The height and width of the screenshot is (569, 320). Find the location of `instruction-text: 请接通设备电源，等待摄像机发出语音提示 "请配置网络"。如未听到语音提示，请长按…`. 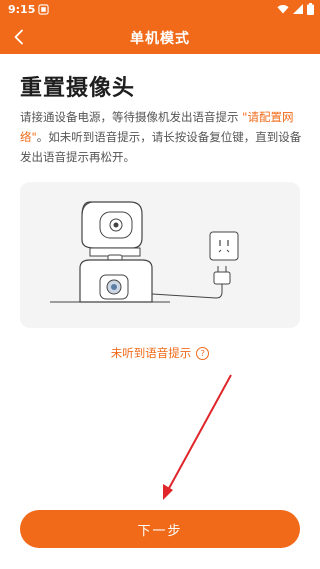

instruction-text: 请接通设备电源，等待摄像机发出语音提示 "请配置网络"。如未听到语音提示，请长按… is located at coordinates (163, 137).